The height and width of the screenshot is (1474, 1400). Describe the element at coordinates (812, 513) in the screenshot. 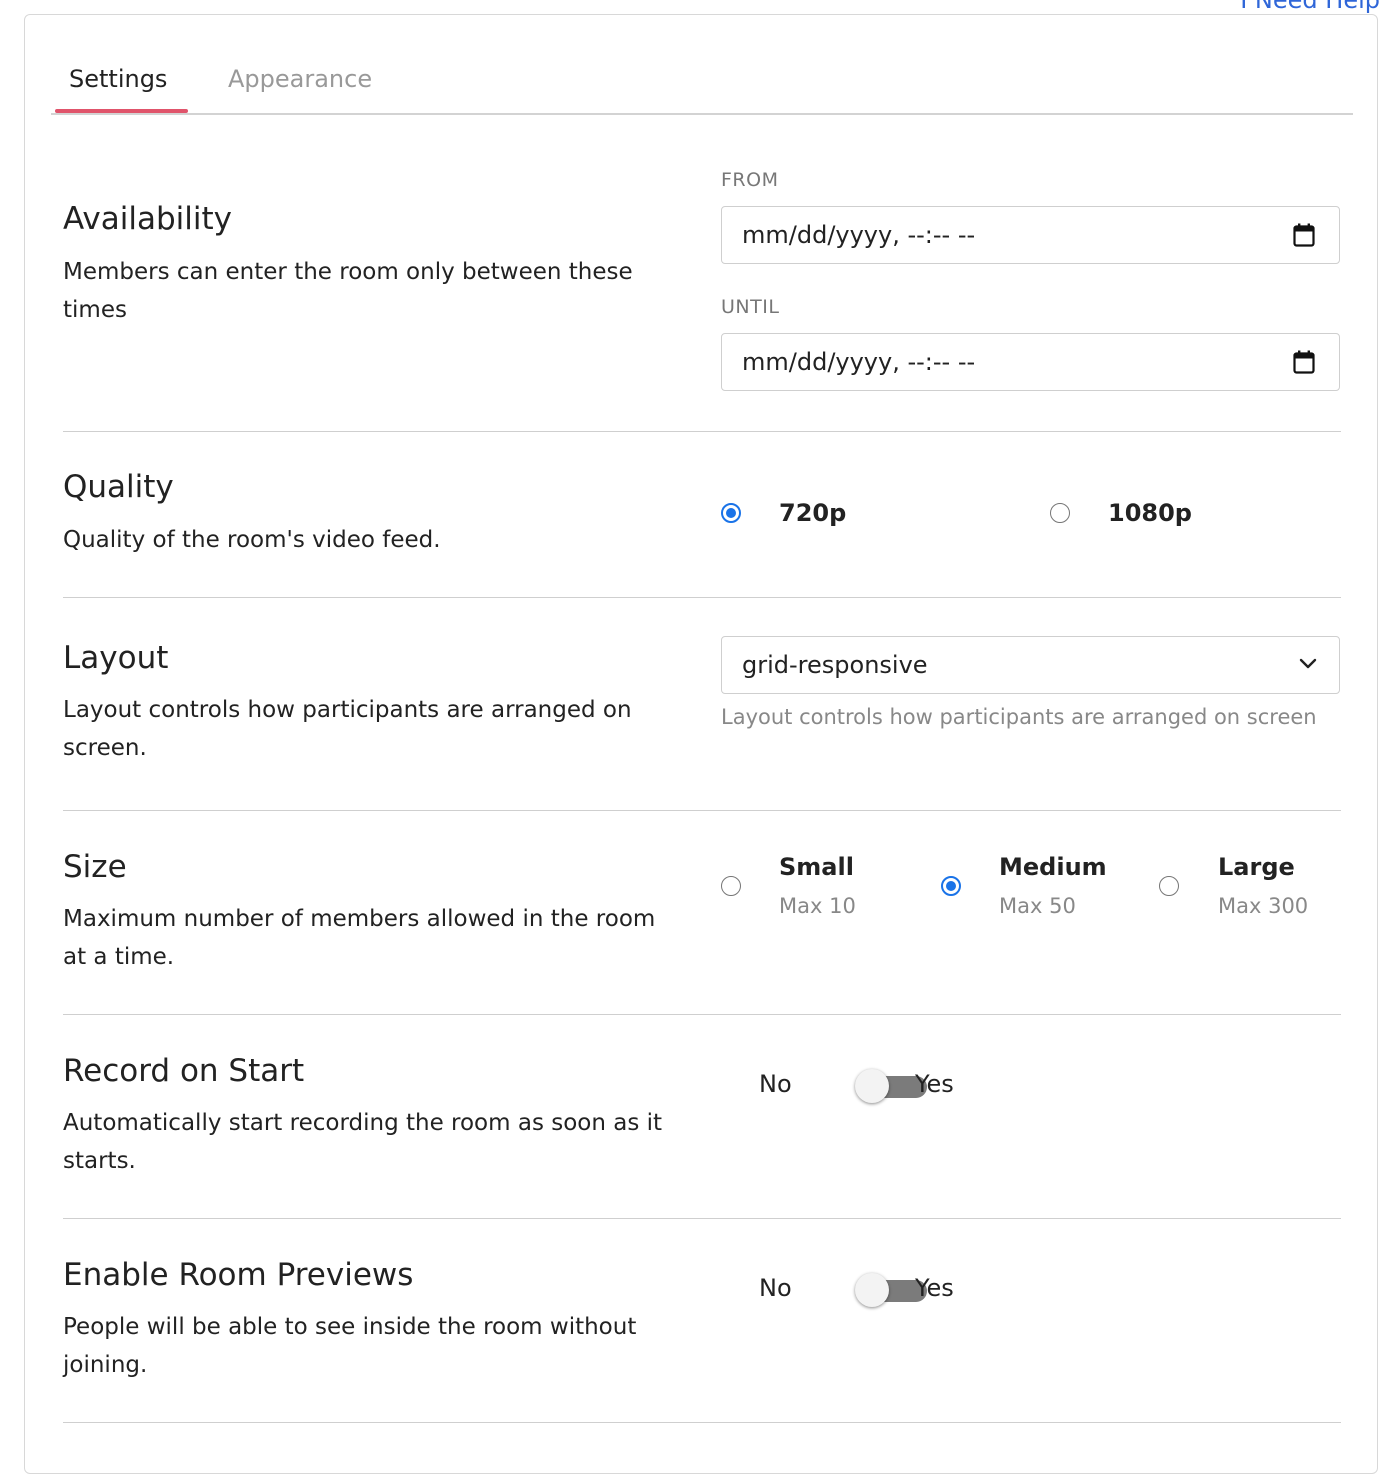

I see `quality-720p-label: 720p` at that location.